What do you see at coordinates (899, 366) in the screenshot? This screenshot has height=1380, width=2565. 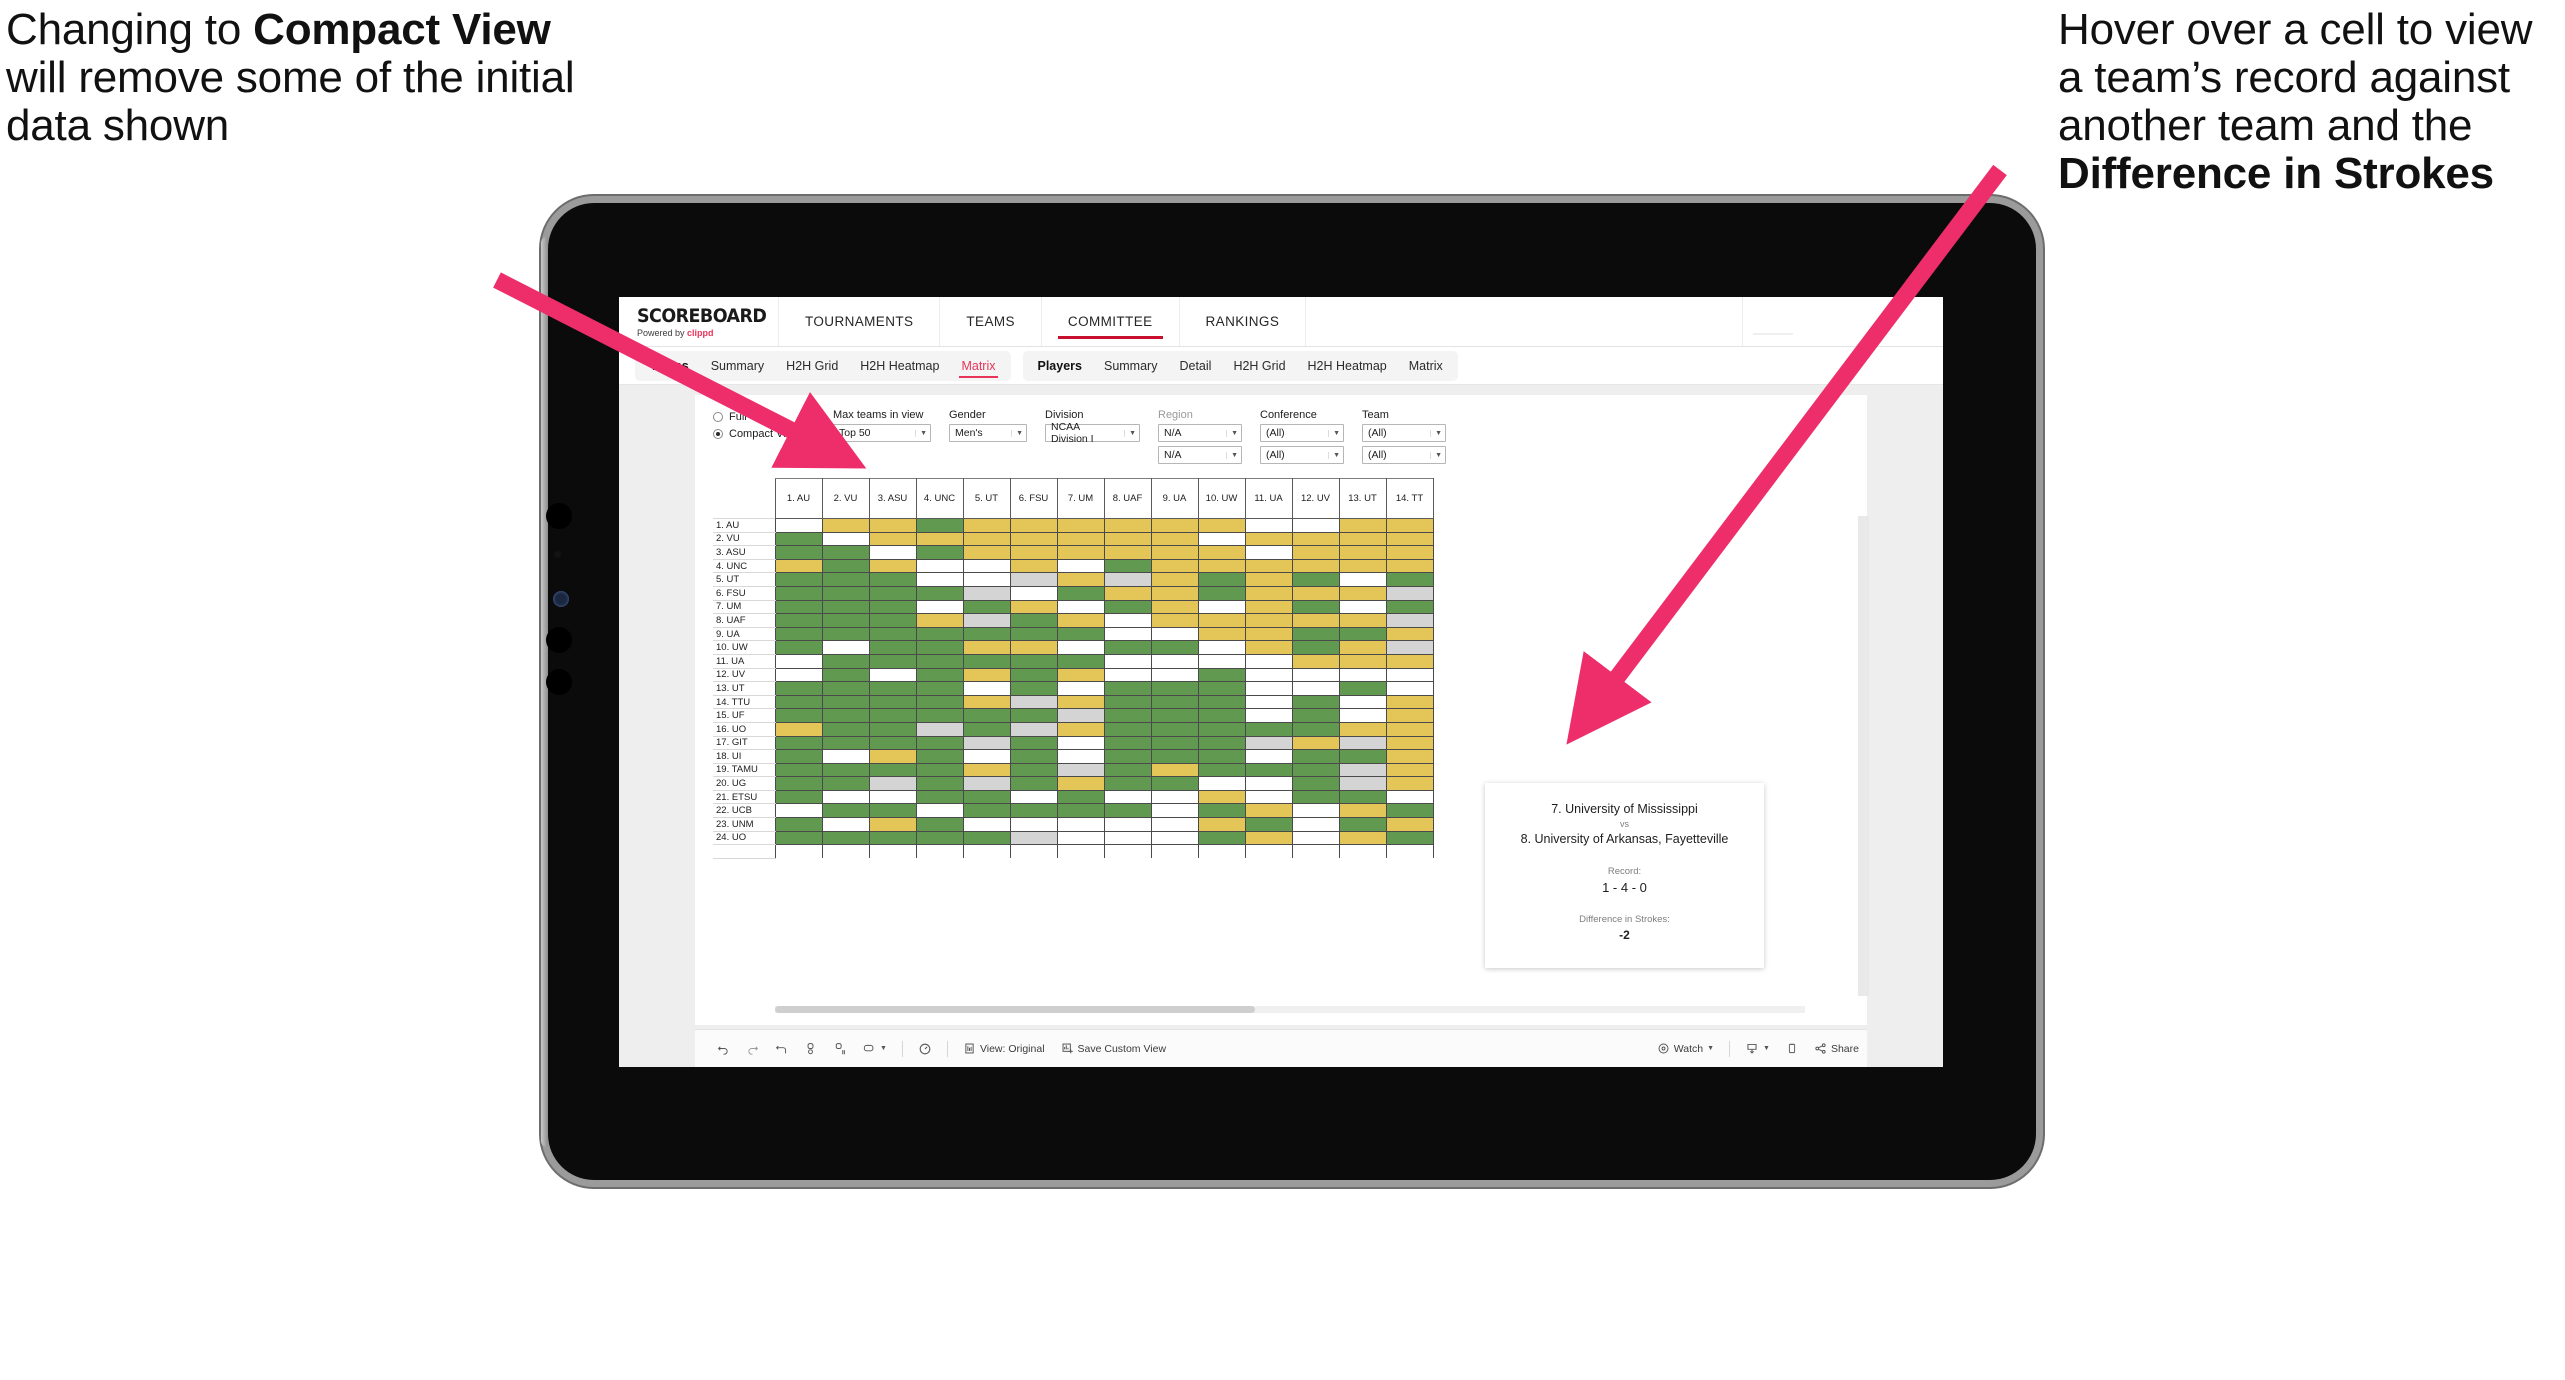 I see `tab-teams-h2h-heatmap: H2H Heatmap` at bounding box center [899, 366].